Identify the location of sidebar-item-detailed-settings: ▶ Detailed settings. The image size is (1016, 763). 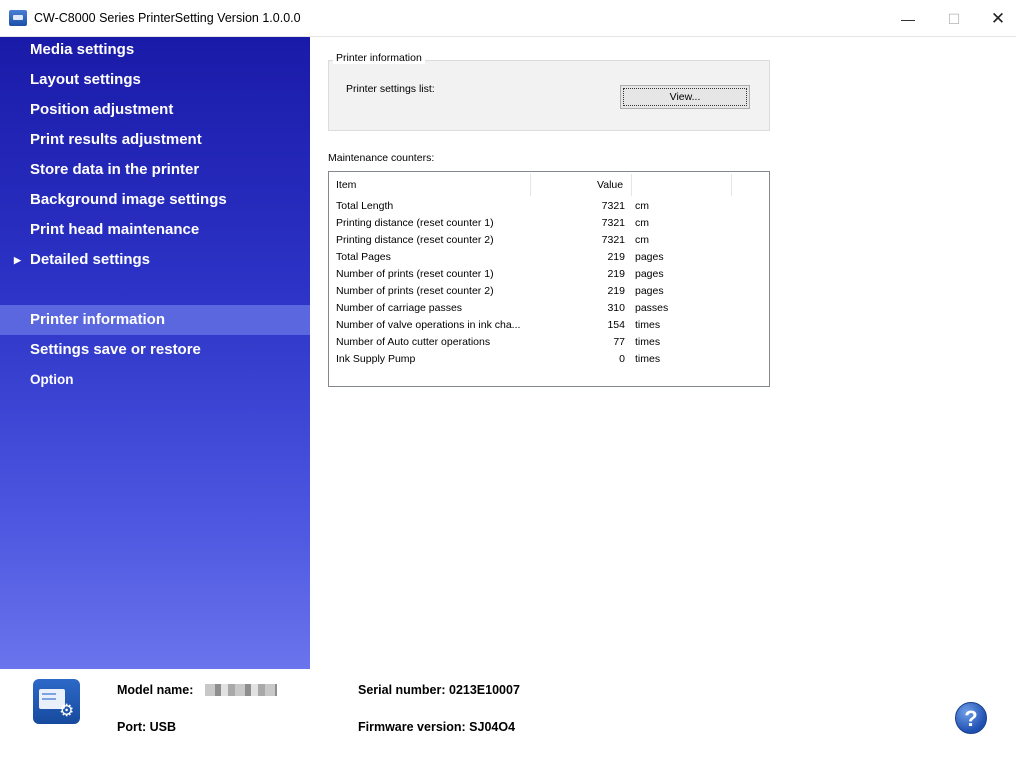
(155, 260).